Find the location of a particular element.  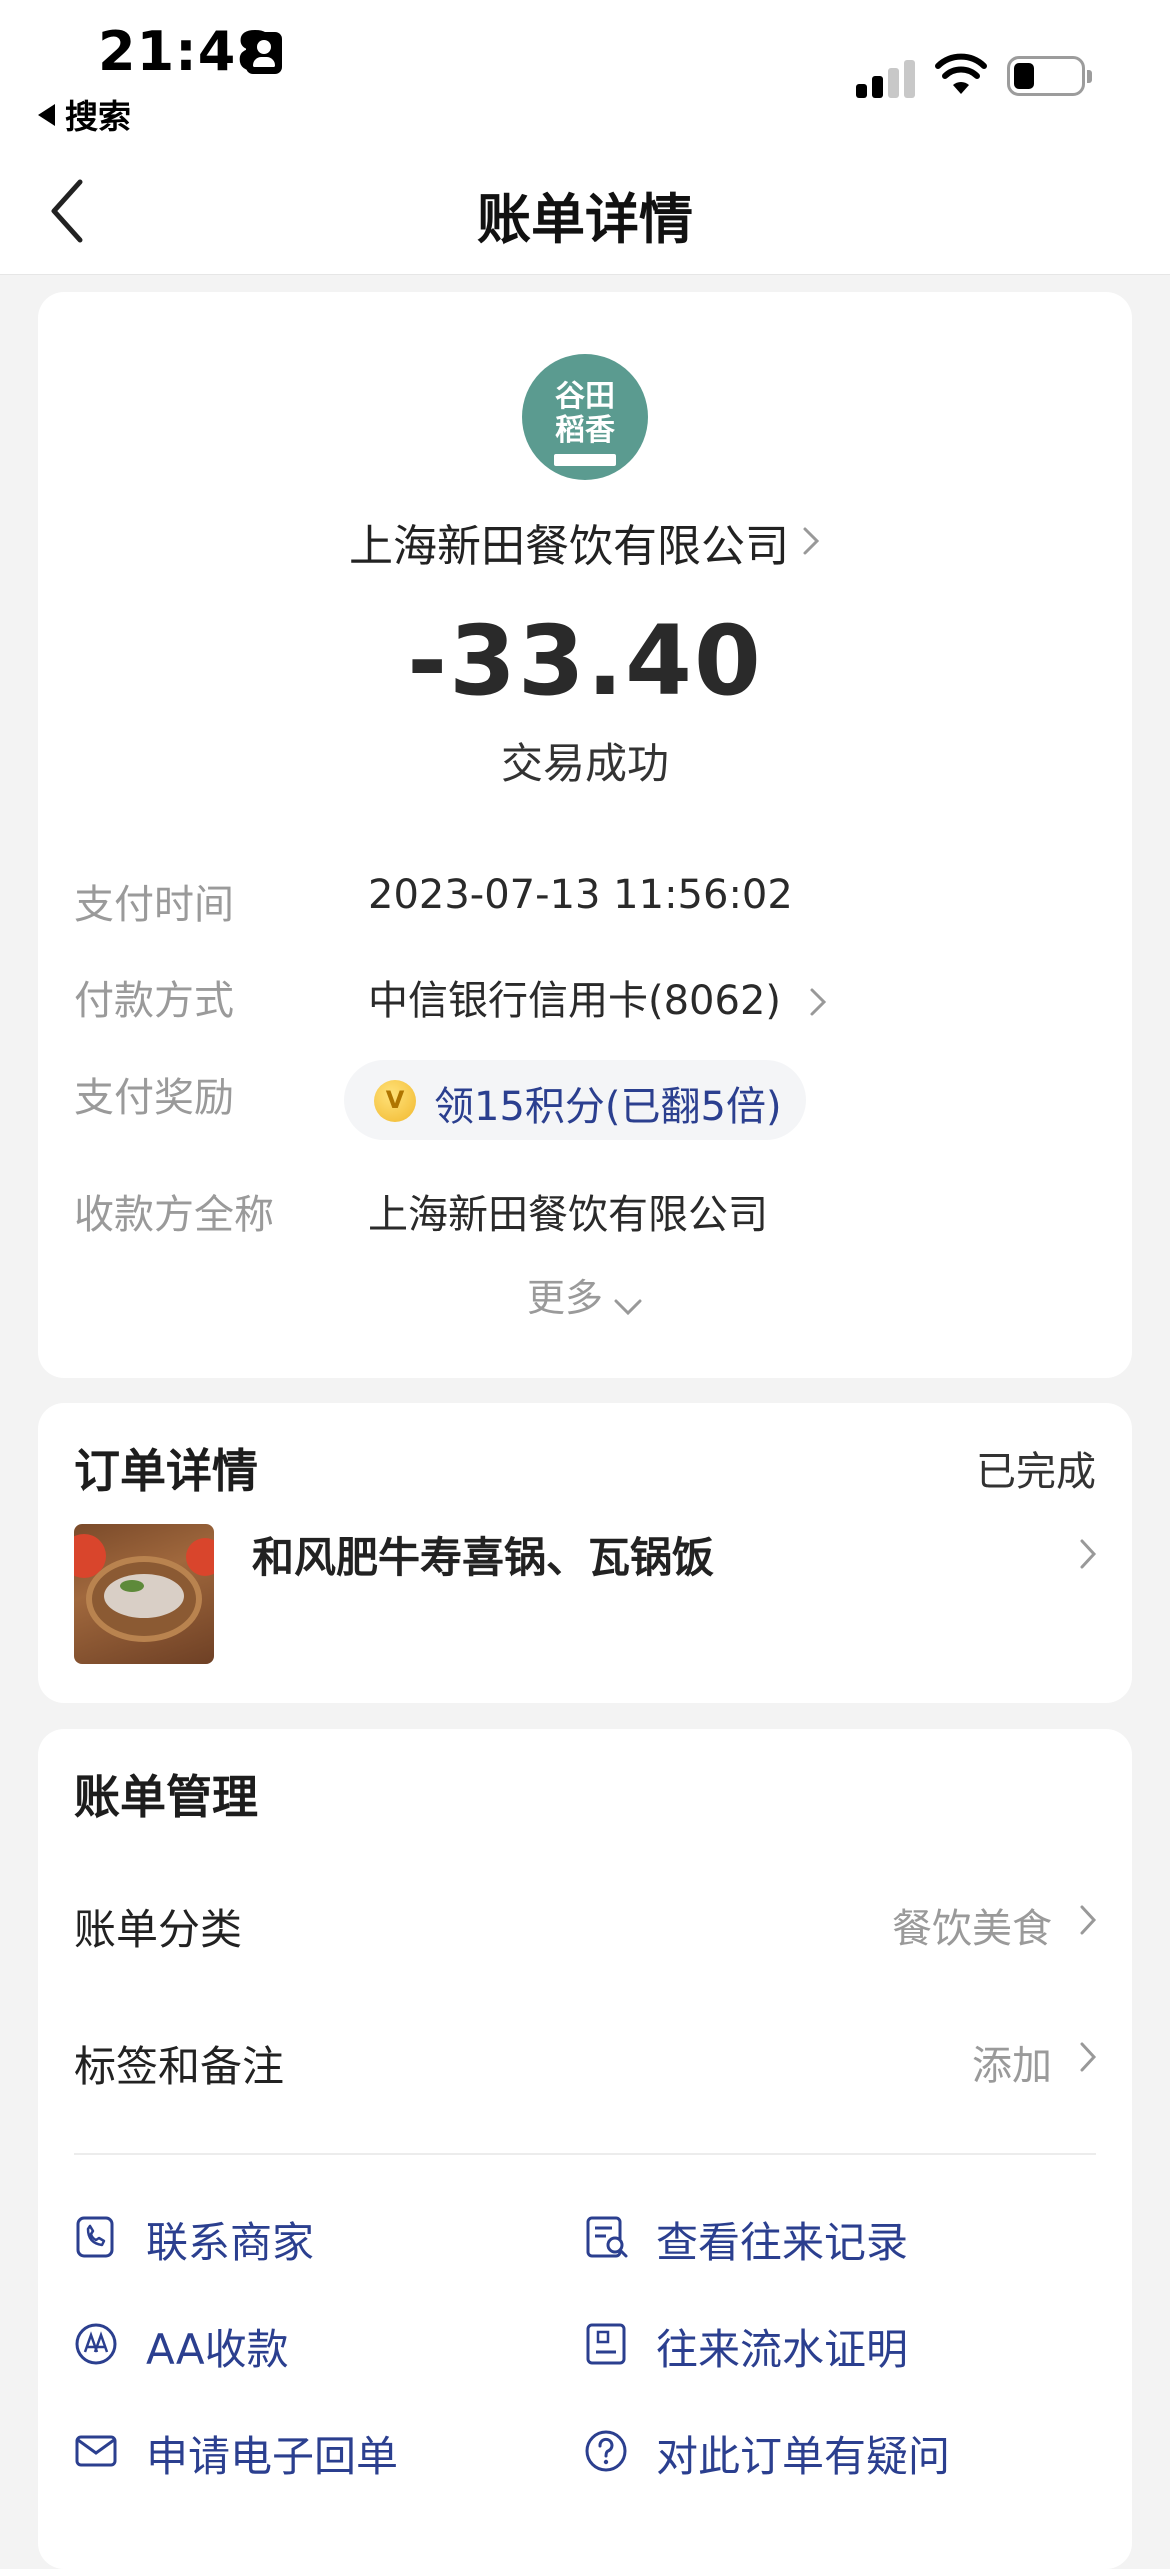

aa-collect-label: AA收款 is located at coordinates (217, 2349).